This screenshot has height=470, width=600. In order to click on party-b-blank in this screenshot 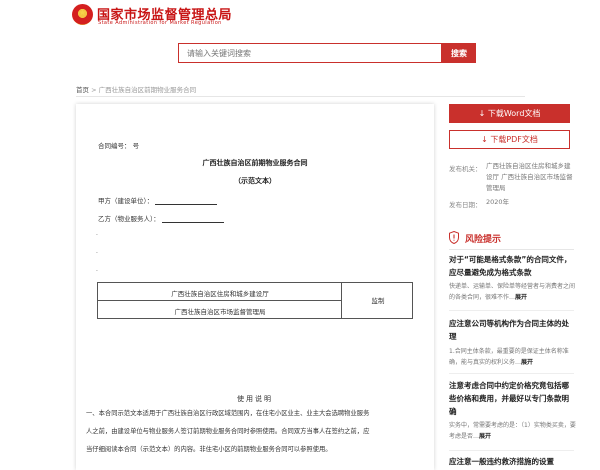, I will do `click(192, 219)`.